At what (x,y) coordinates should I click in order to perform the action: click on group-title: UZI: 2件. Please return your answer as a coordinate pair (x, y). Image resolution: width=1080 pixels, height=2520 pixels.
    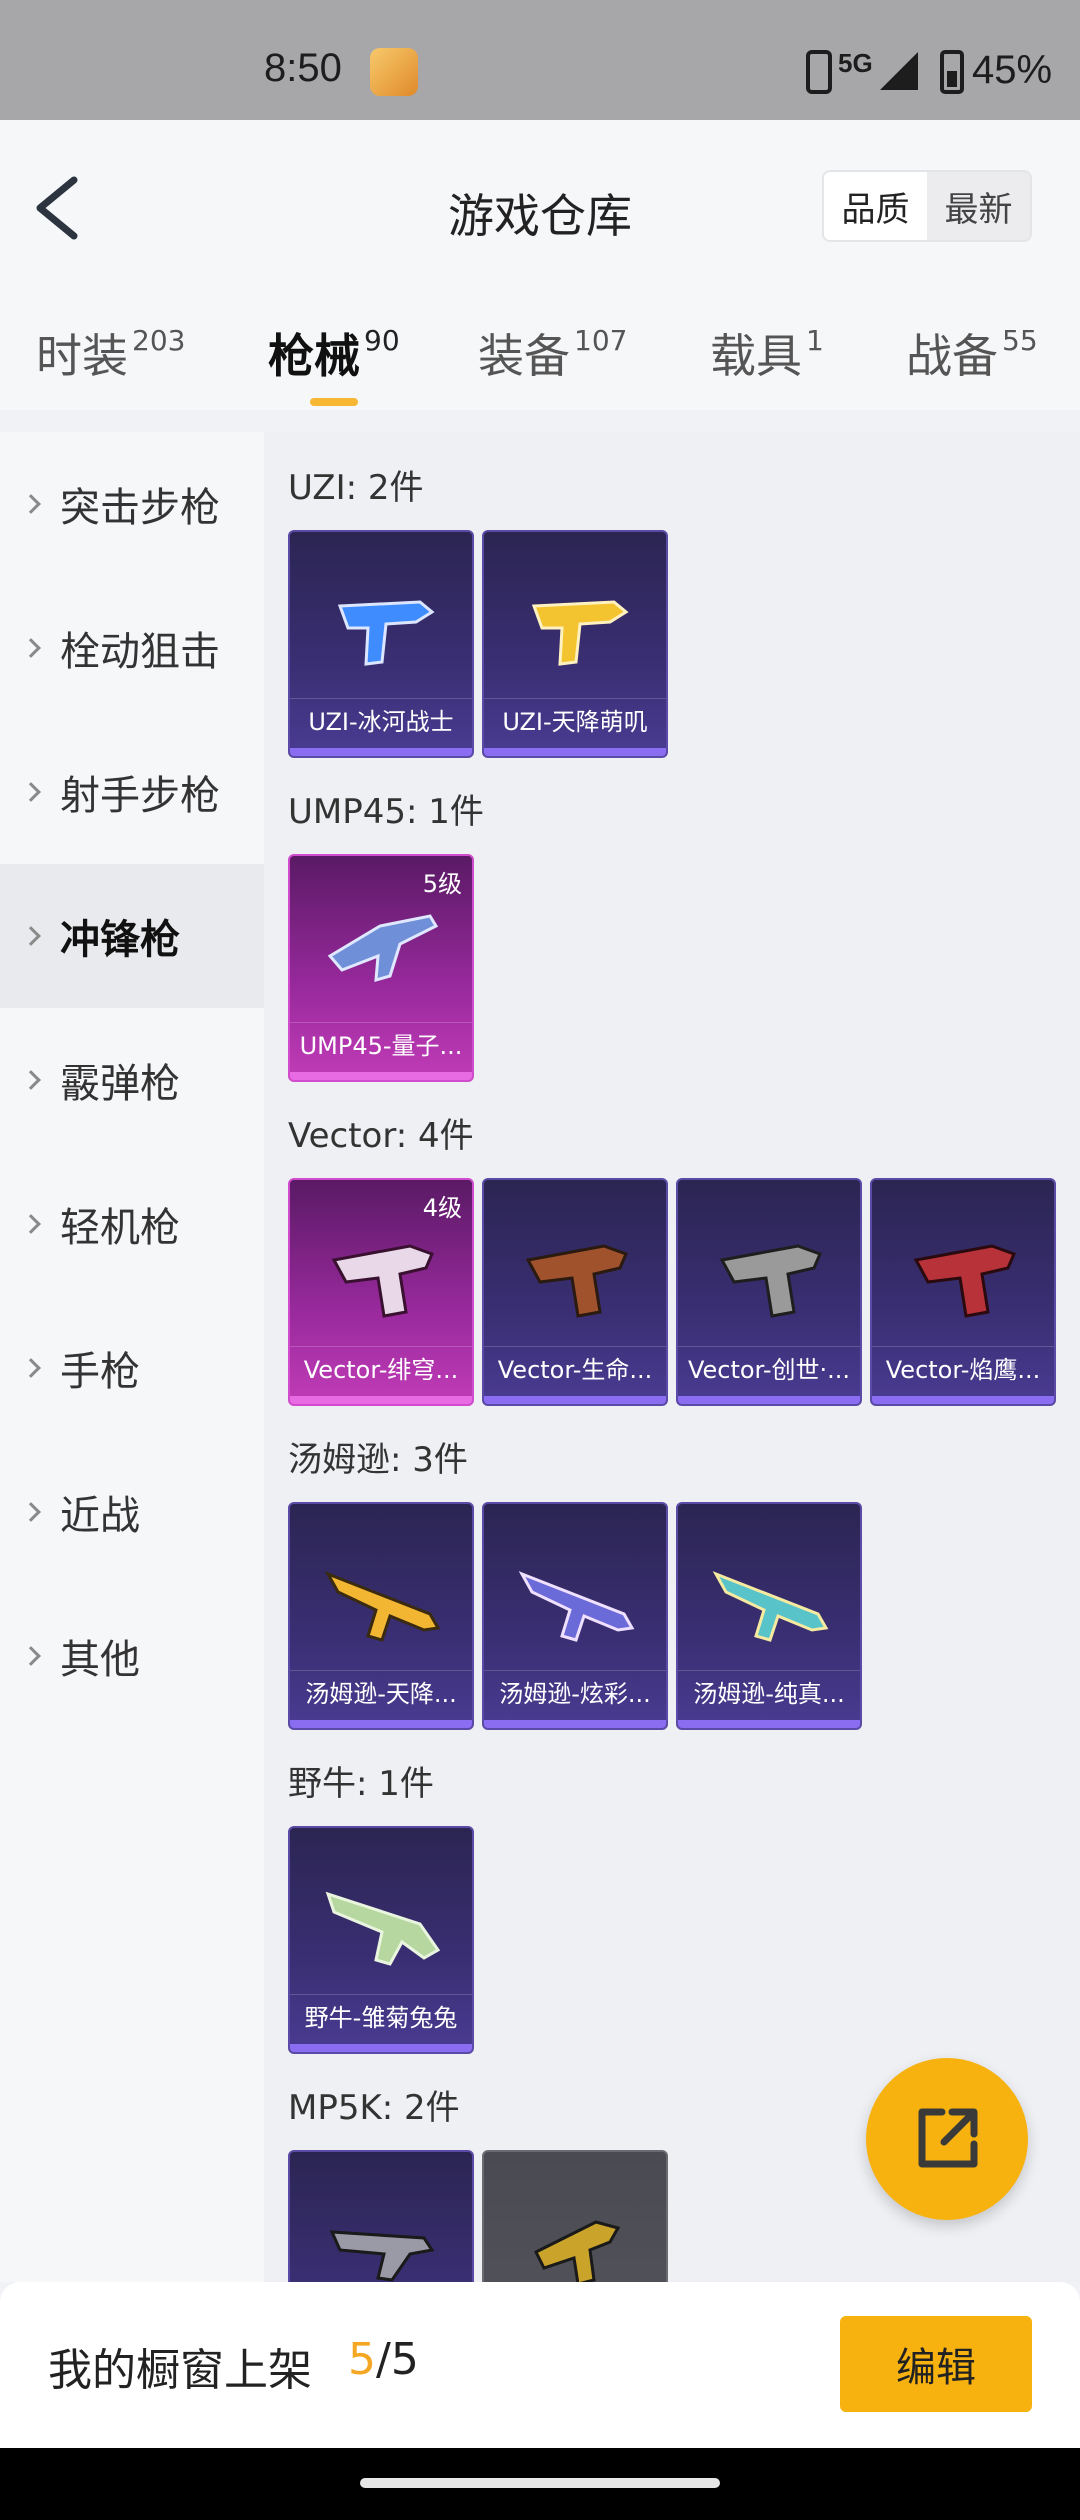
    Looking at the image, I should click on (356, 488).